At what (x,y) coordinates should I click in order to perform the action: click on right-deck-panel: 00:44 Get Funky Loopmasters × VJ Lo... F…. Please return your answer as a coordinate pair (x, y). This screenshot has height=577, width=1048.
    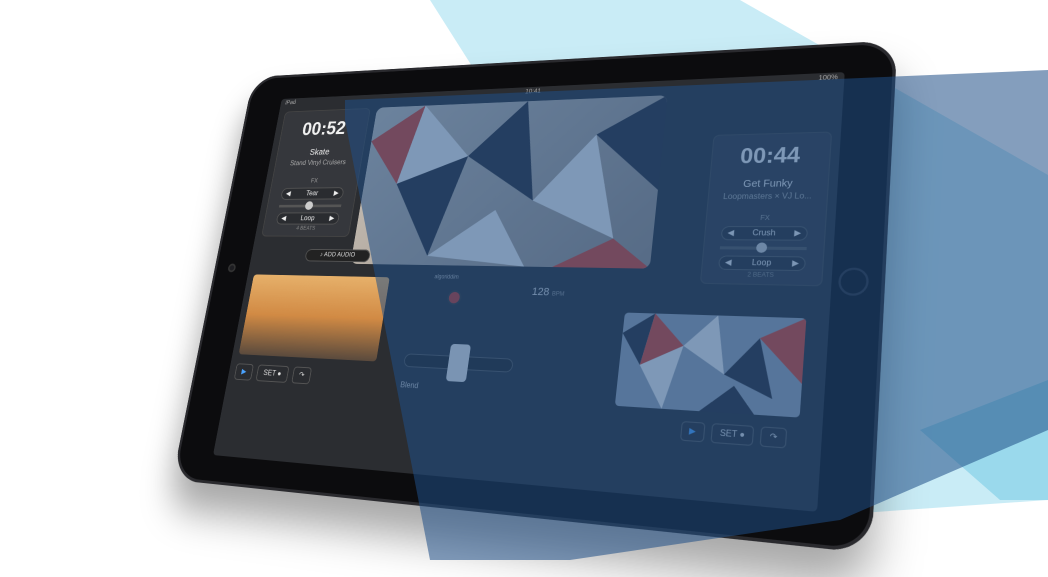
    Looking at the image, I should click on (766, 209).